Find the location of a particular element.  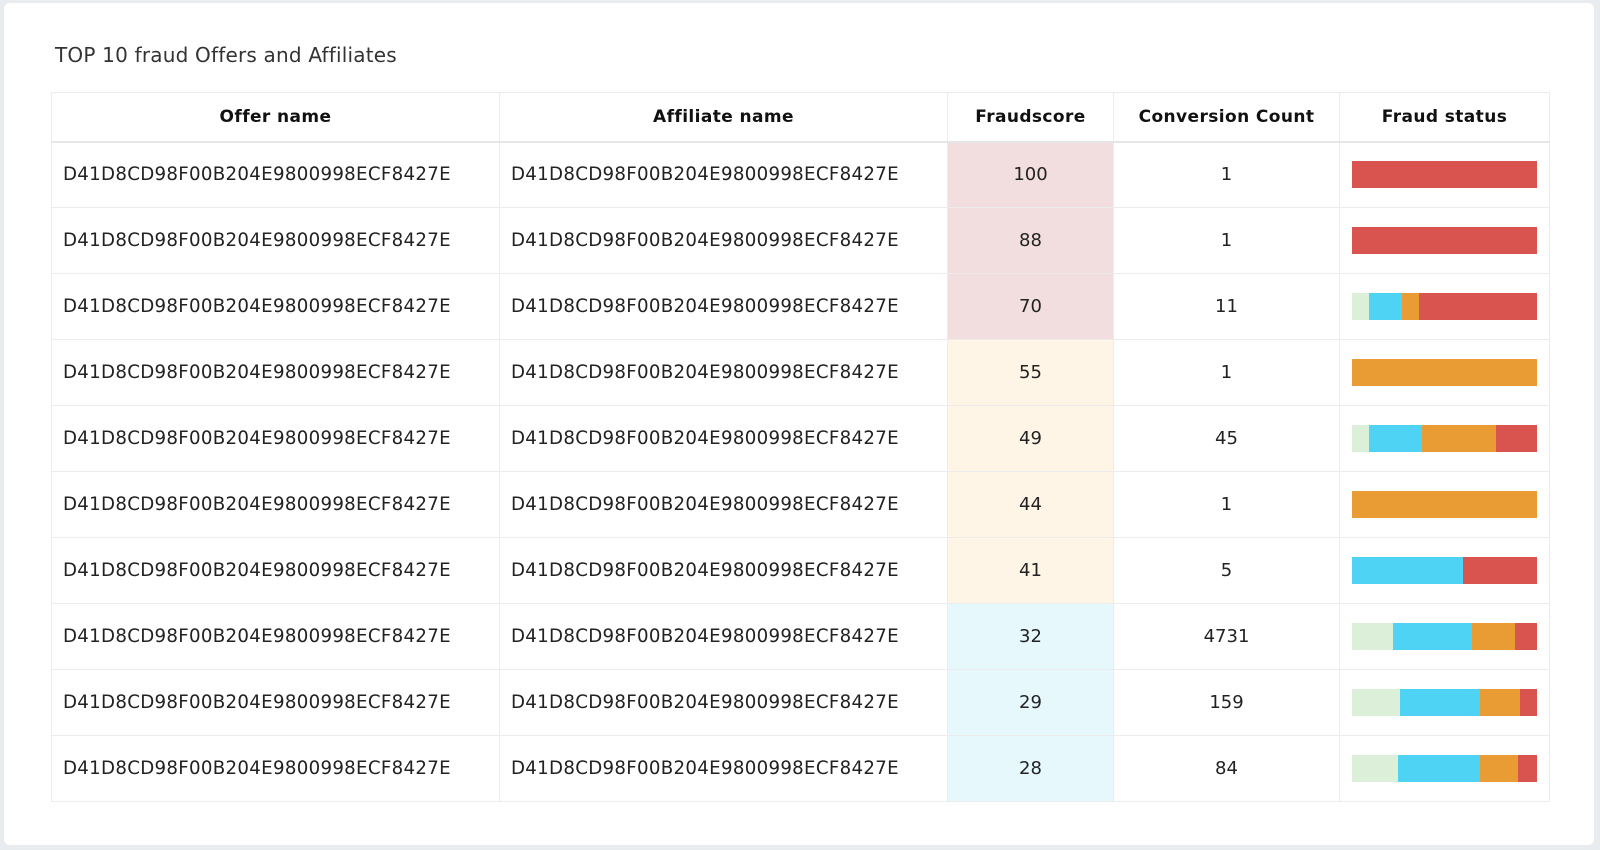

fraudscore-cell: 55 is located at coordinates (1030, 372).